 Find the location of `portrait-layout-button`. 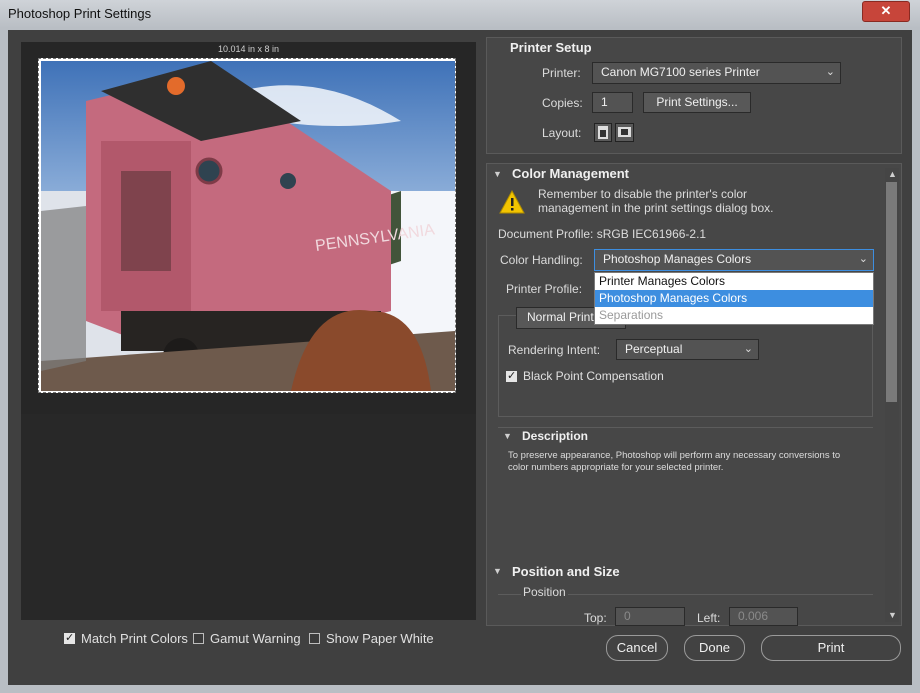

portrait-layout-button is located at coordinates (603, 132).